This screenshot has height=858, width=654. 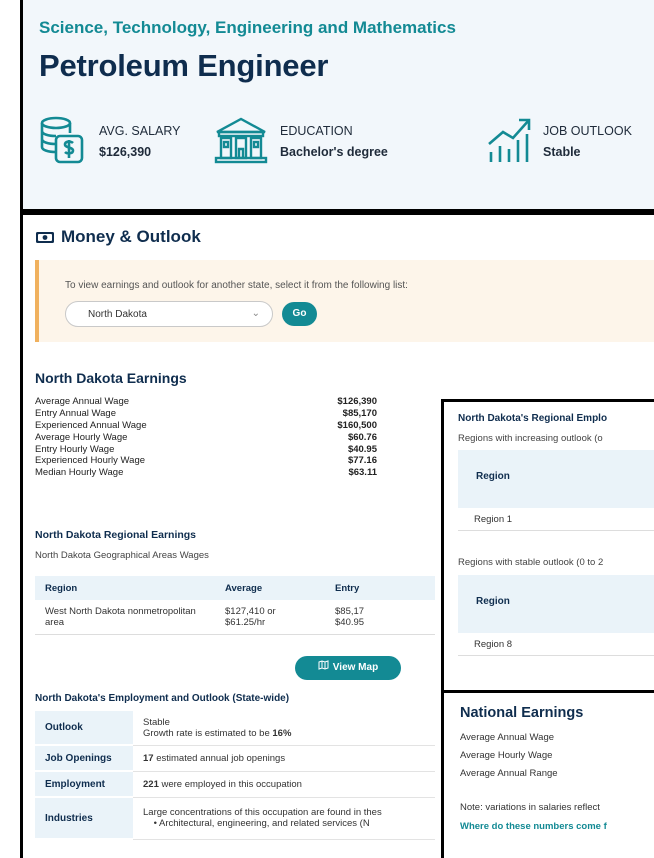 I want to click on education-value: Bachelor's degree, so click(x=334, y=152).